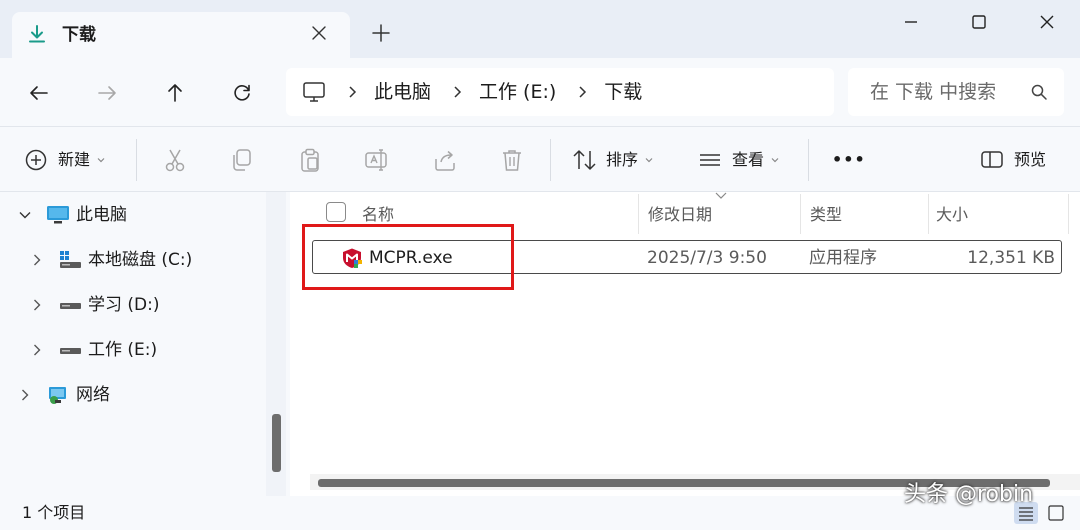  I want to click on search-box: 在 下载 中搜索, so click(956, 92).